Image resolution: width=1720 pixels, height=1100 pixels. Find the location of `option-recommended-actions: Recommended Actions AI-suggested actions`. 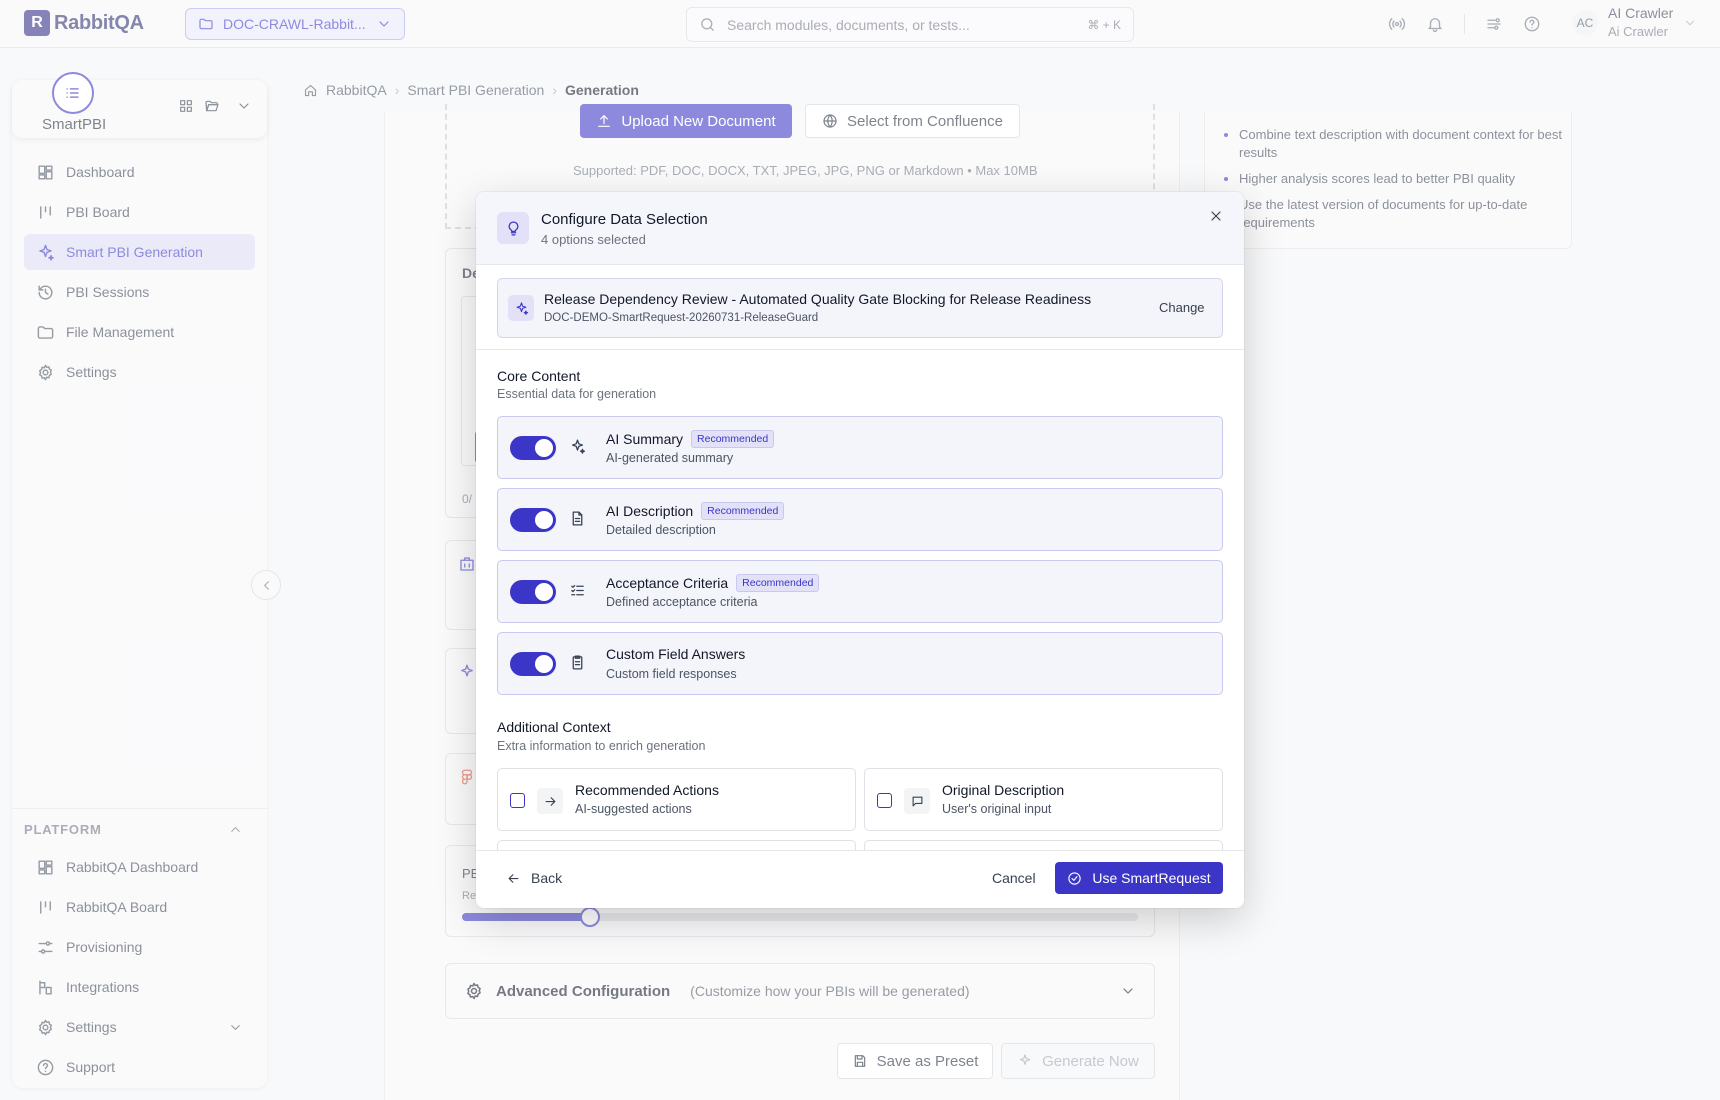

option-recommended-actions: Recommended Actions AI-suggested actions is located at coordinates (676, 799).